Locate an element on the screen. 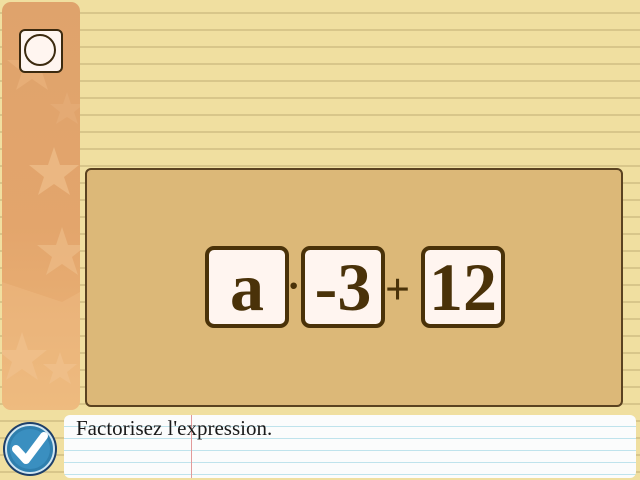 This screenshot has width=640, height=480. instruction-text: Factorisez l'expression. is located at coordinates (174, 428).